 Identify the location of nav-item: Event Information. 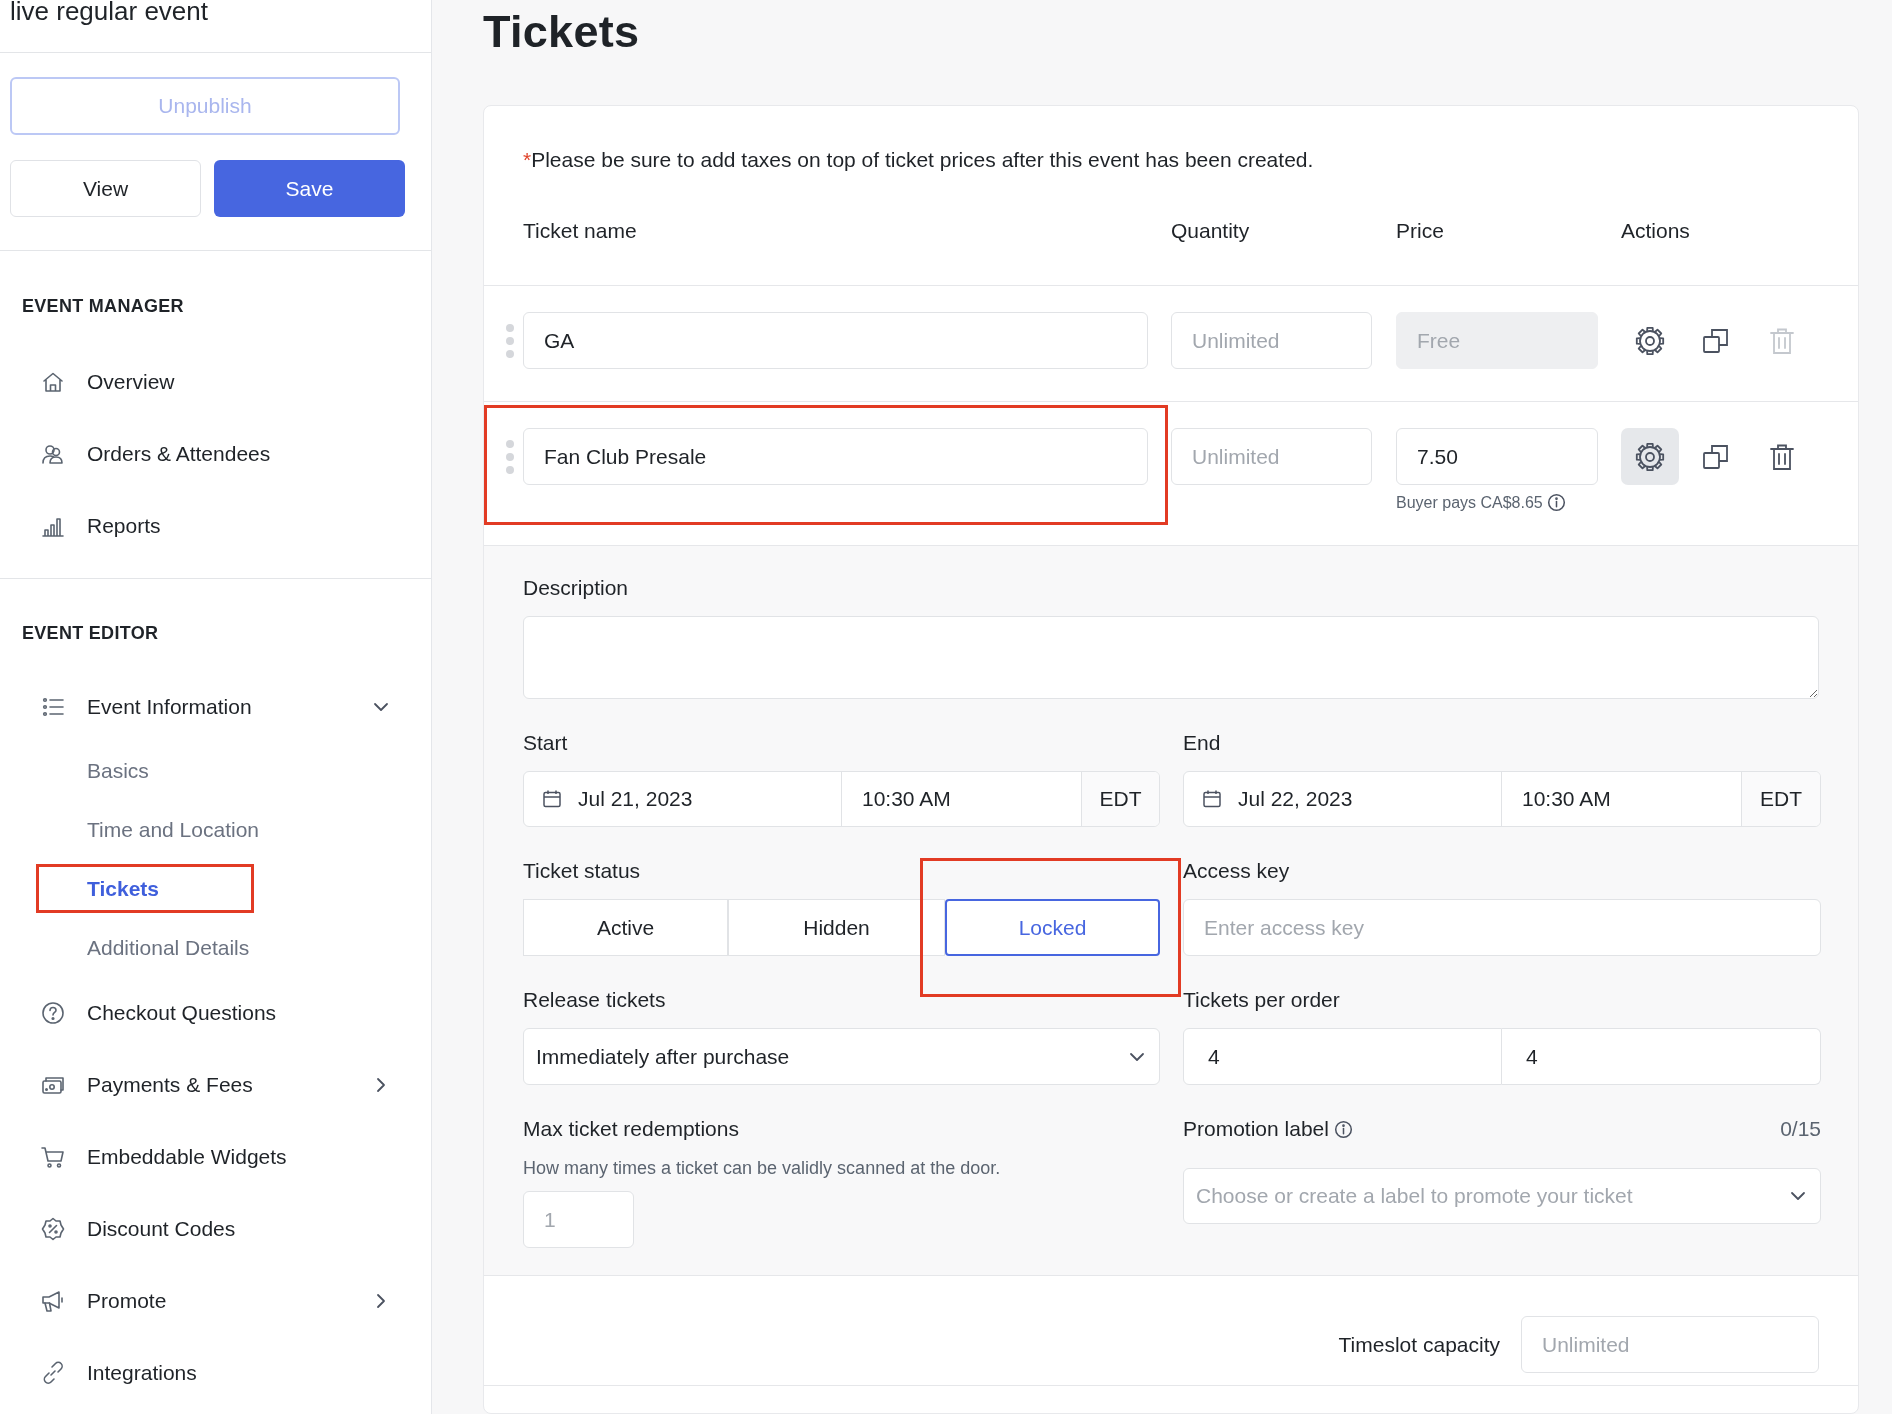
(229, 707).